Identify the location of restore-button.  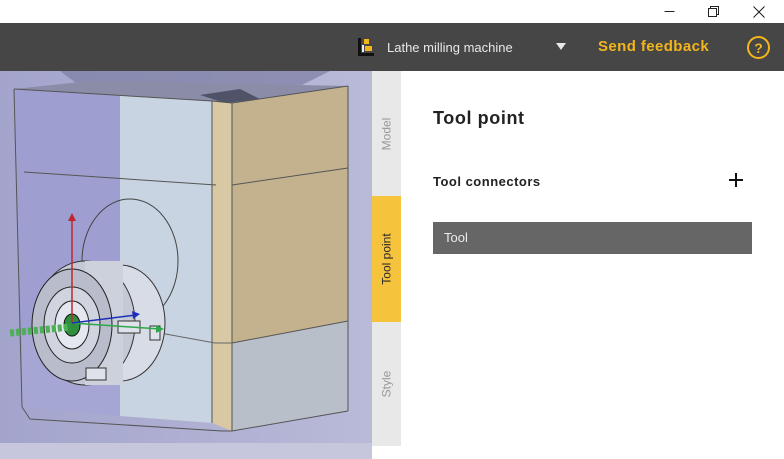
(713, 11).